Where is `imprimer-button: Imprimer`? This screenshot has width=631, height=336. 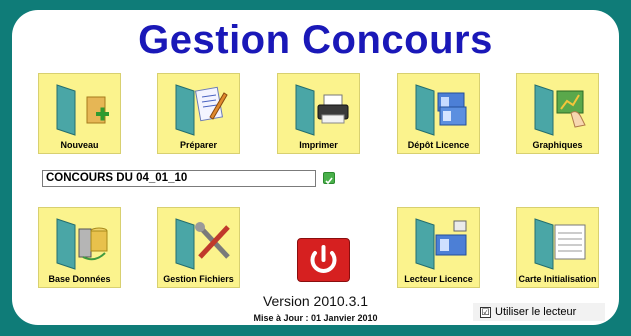 imprimer-button: Imprimer is located at coordinates (318, 113).